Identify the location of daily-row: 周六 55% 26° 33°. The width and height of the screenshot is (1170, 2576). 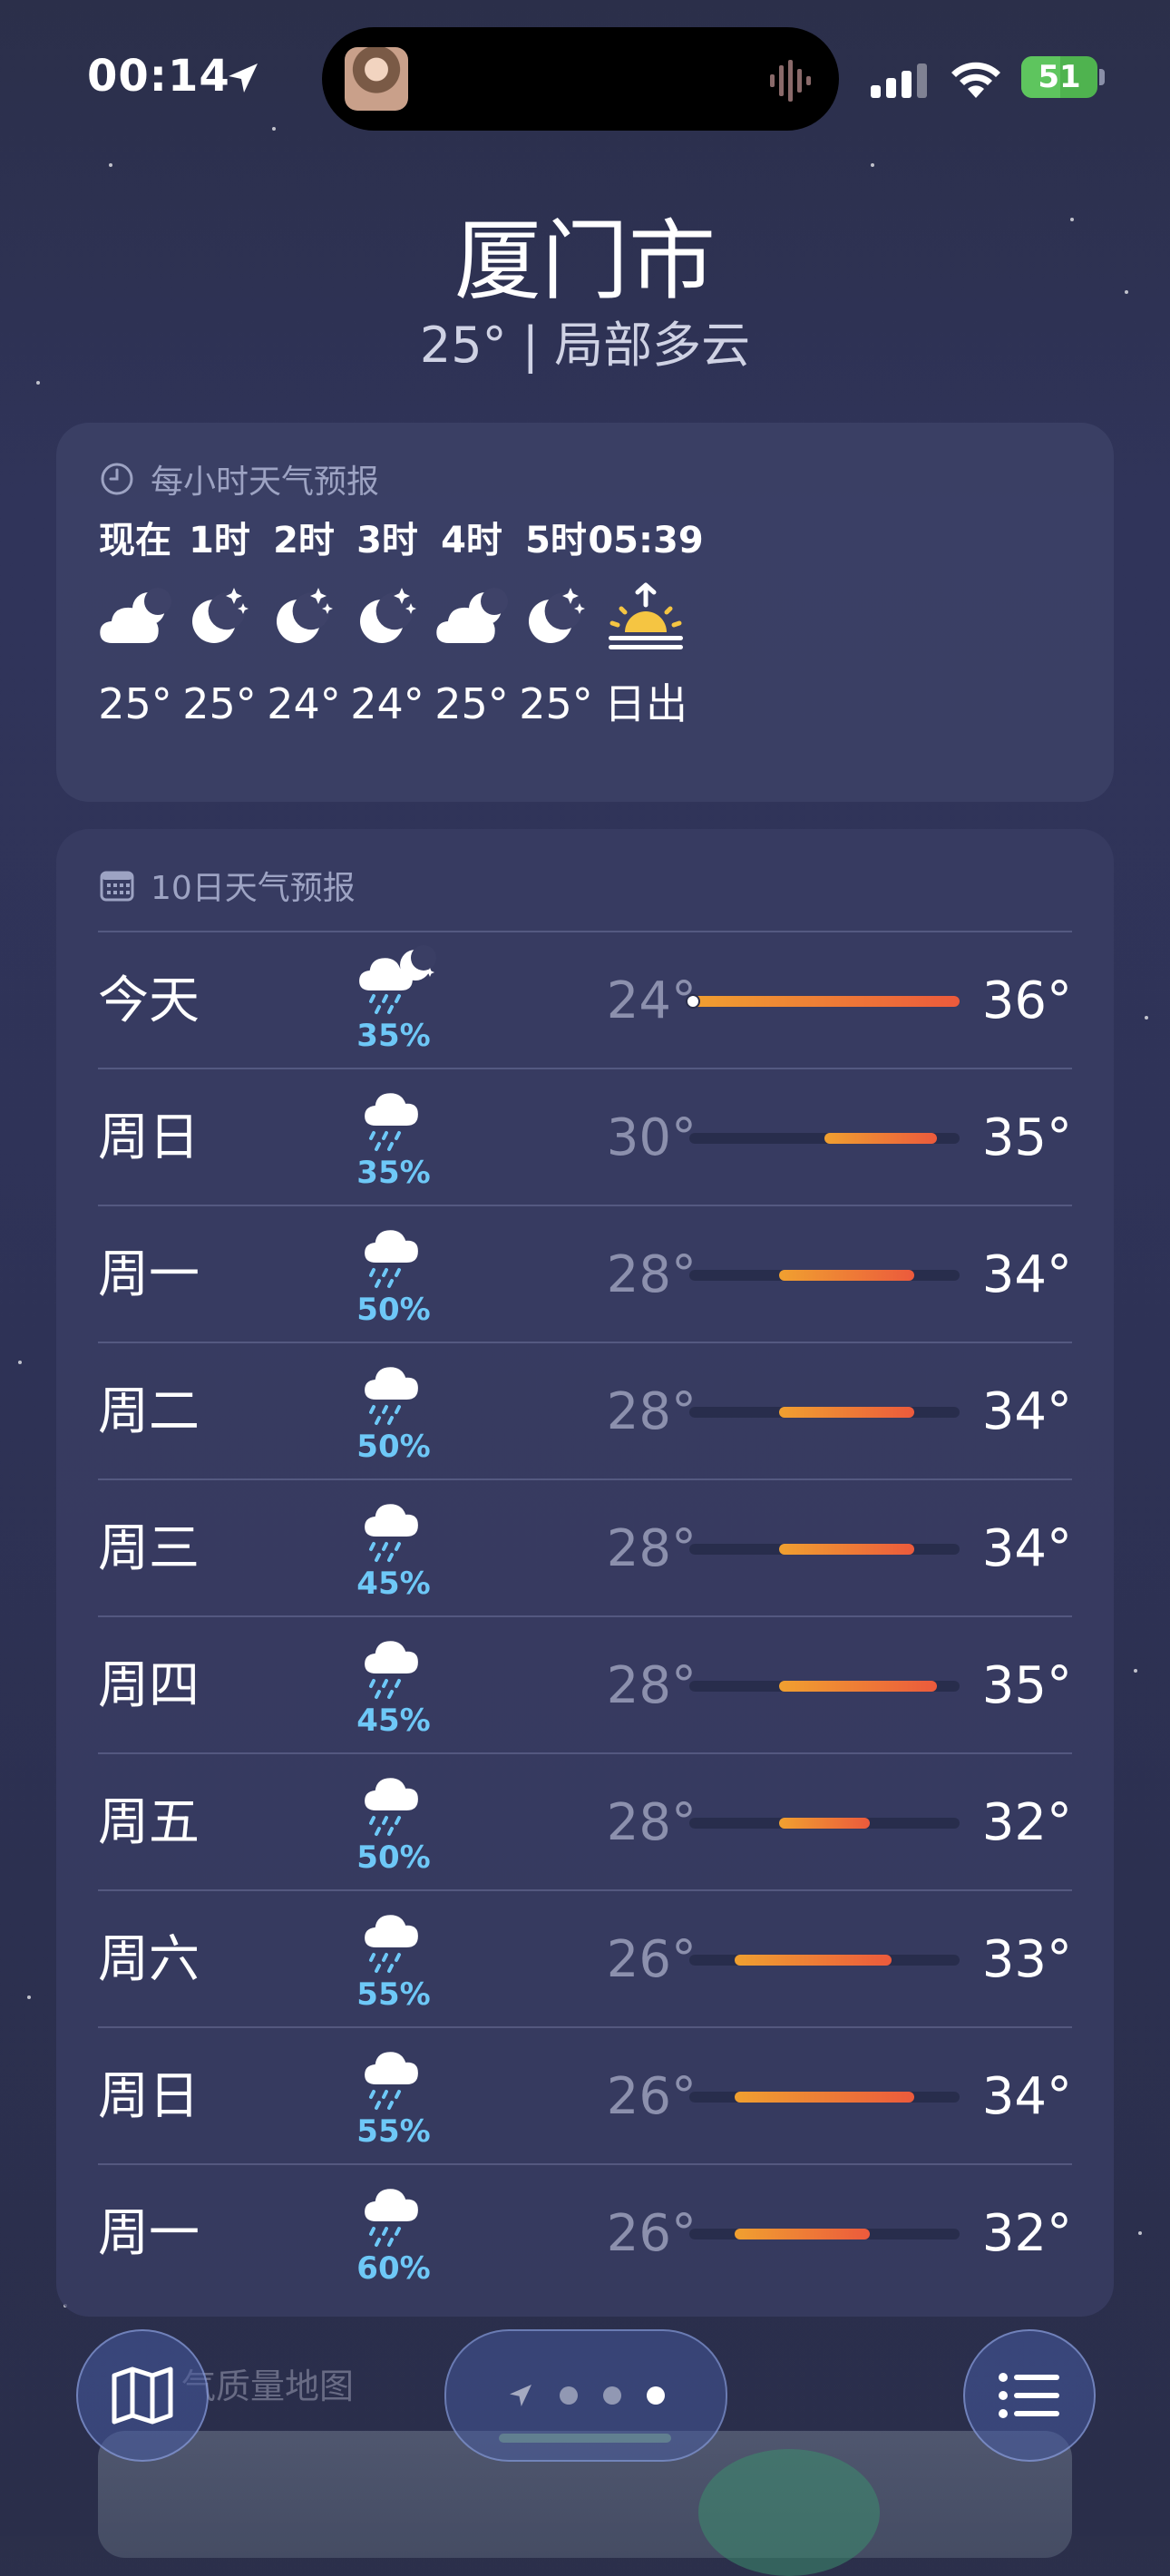
(585, 1958).